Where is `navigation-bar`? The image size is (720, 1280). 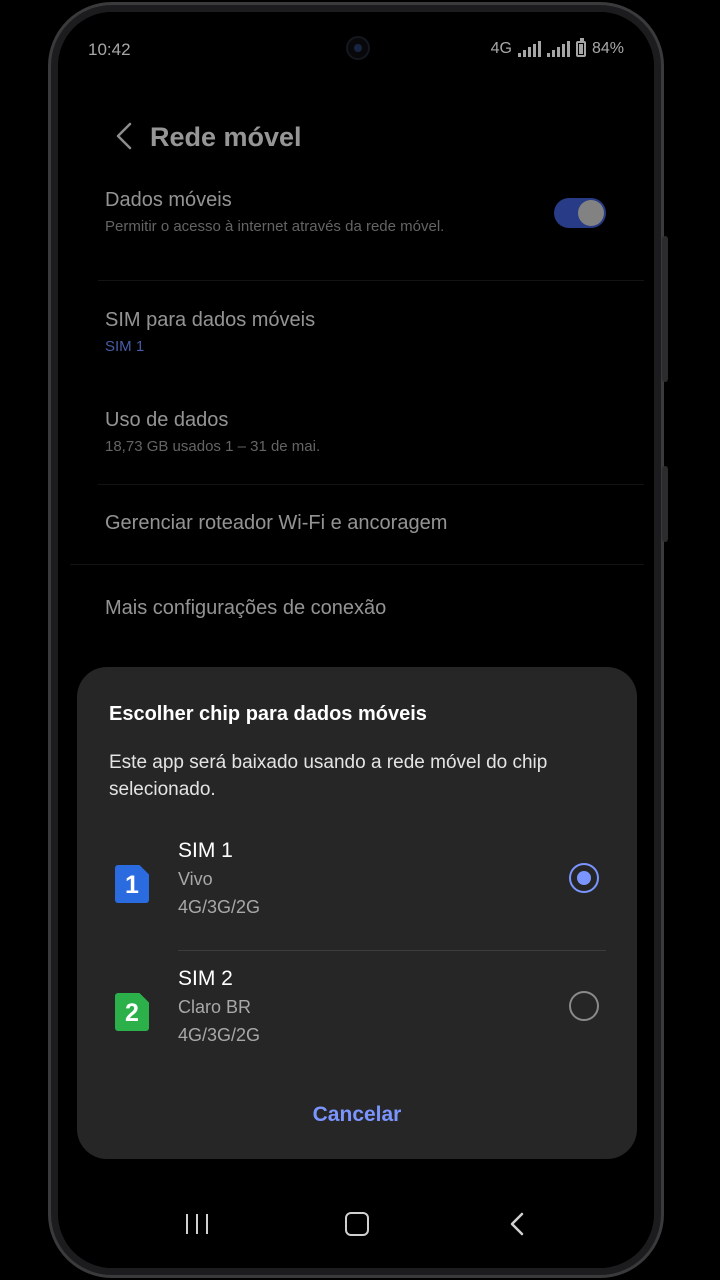
navigation-bar is located at coordinates (356, 1222).